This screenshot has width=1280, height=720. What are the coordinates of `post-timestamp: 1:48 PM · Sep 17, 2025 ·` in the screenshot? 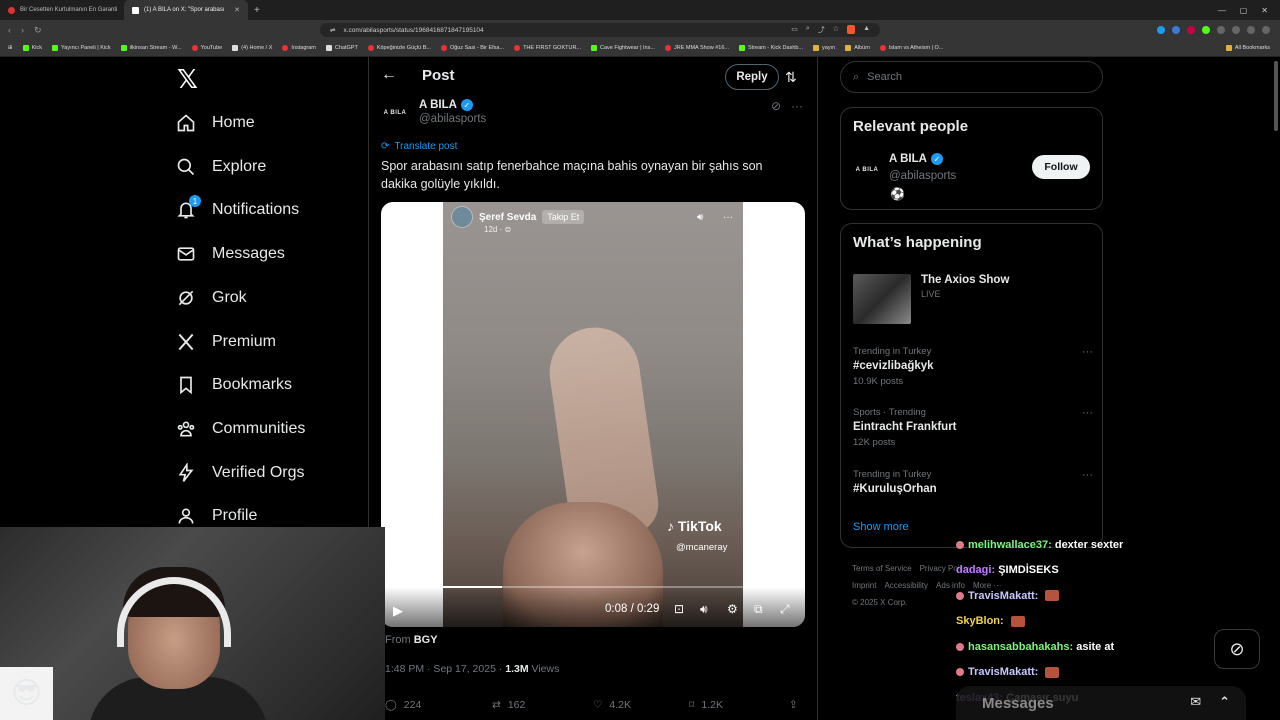 It's located at (443, 669).